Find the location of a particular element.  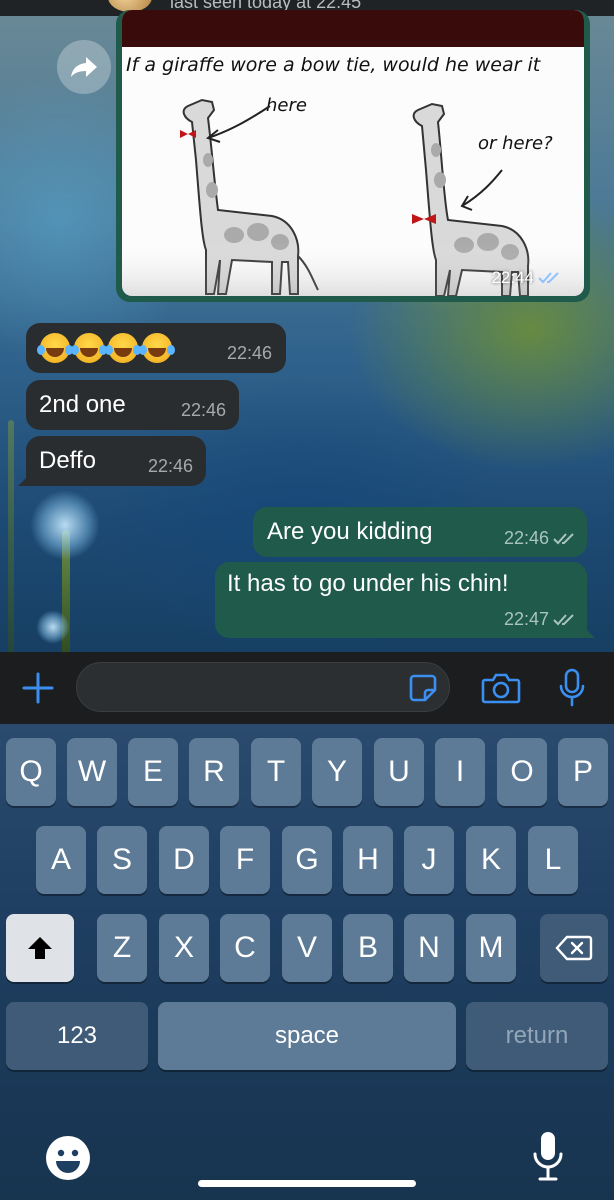

dictation-icon is located at coordinates (548, 1156).